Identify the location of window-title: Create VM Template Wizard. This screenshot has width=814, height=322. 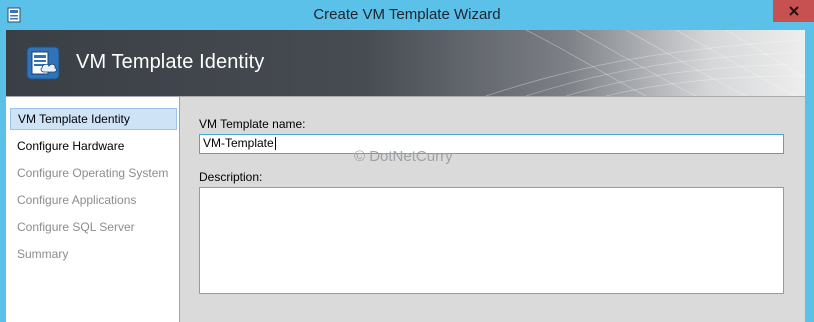
(407, 14).